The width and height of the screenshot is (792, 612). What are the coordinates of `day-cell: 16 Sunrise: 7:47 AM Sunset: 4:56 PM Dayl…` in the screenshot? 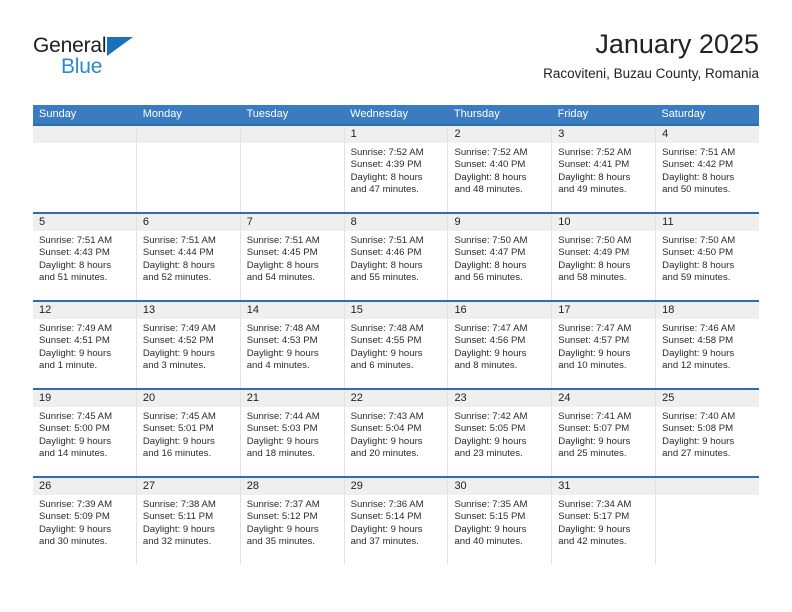 It's located at (500, 345).